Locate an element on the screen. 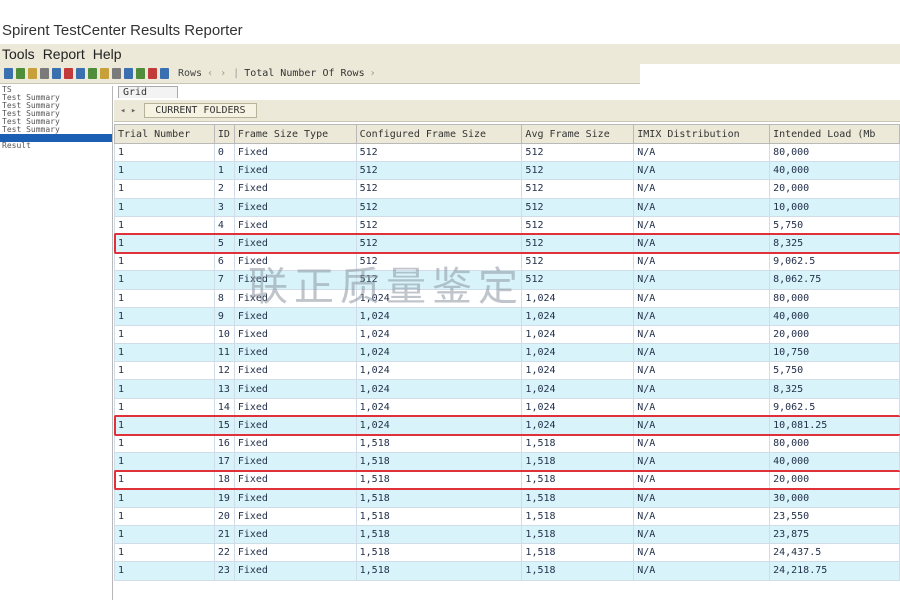 The width and height of the screenshot is (900, 600). table-row: 1 21 Fixed 1,518 1,518 N/A 23,875 is located at coordinates (507, 534).